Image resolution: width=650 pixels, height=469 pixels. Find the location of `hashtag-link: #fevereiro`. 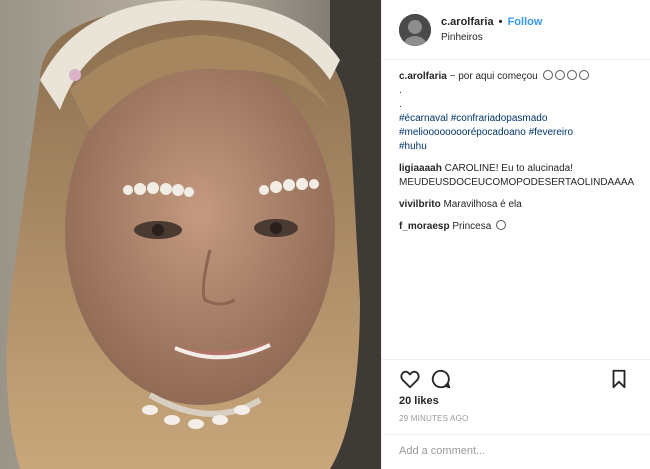

hashtag-link: #fevereiro is located at coordinates (551, 132).